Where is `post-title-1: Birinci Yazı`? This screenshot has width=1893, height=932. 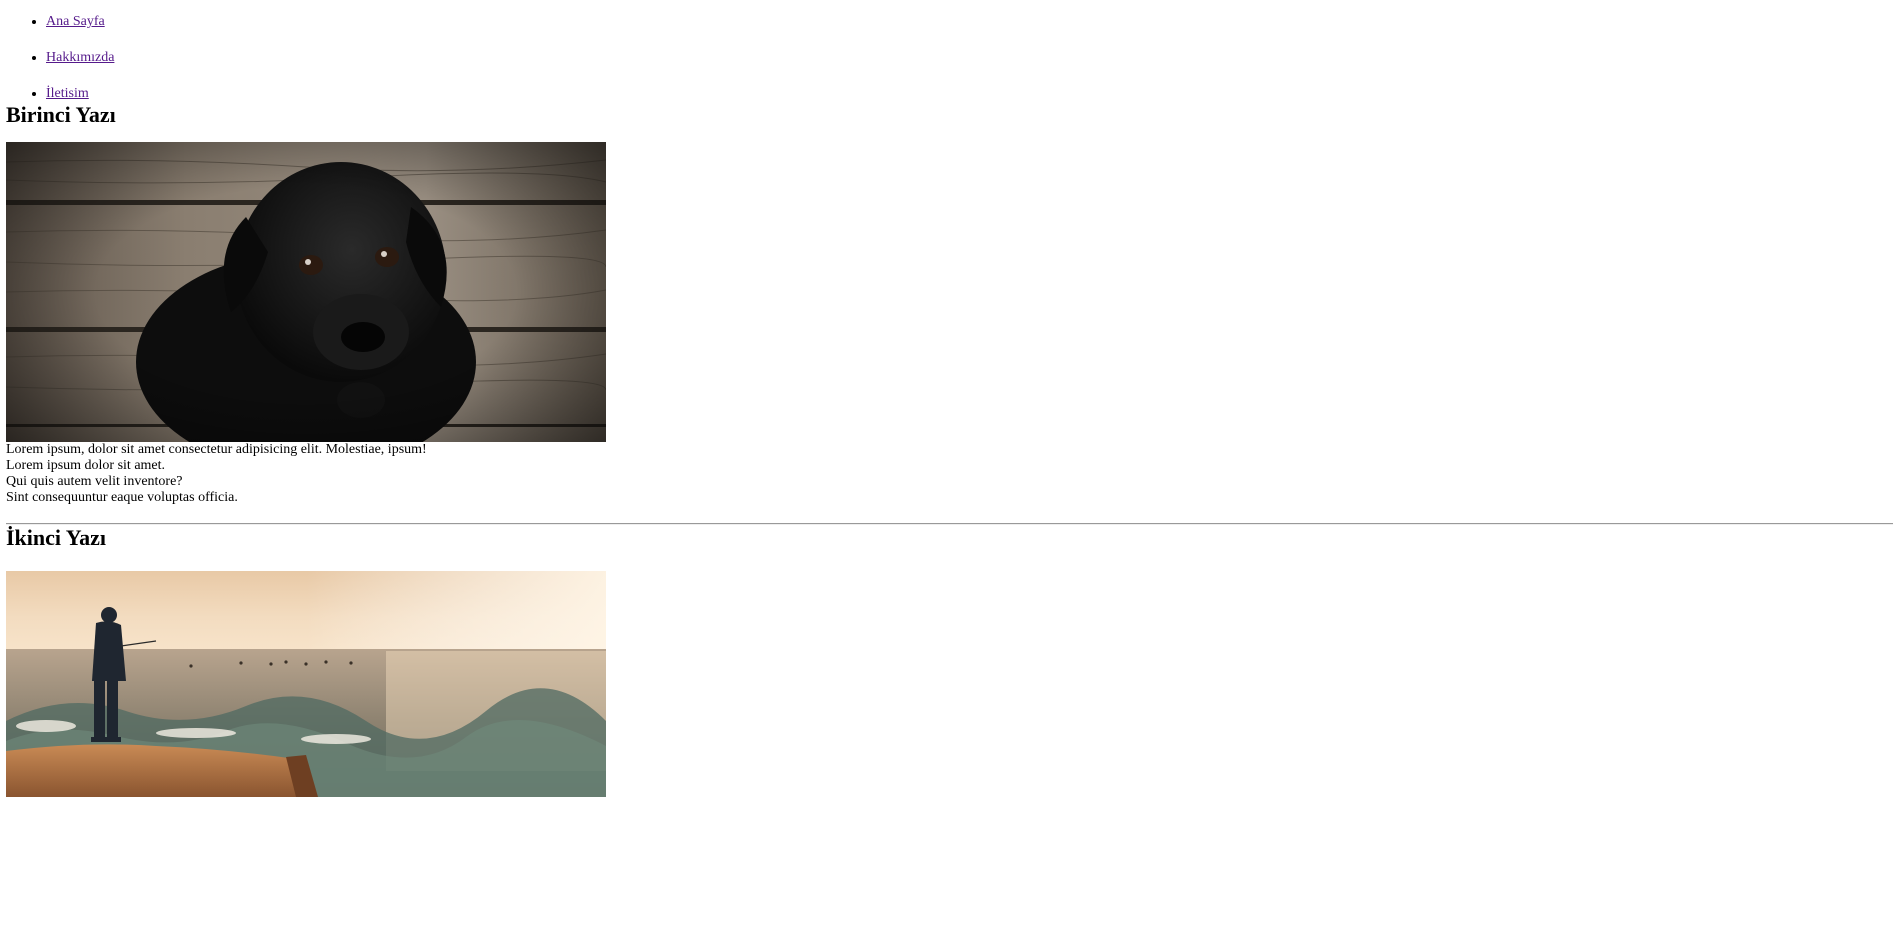 post-title-1: Birinci Yazı is located at coordinates (61, 114).